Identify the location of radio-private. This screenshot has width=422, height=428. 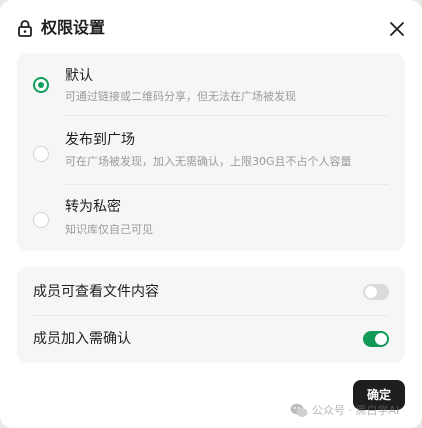
(41, 220).